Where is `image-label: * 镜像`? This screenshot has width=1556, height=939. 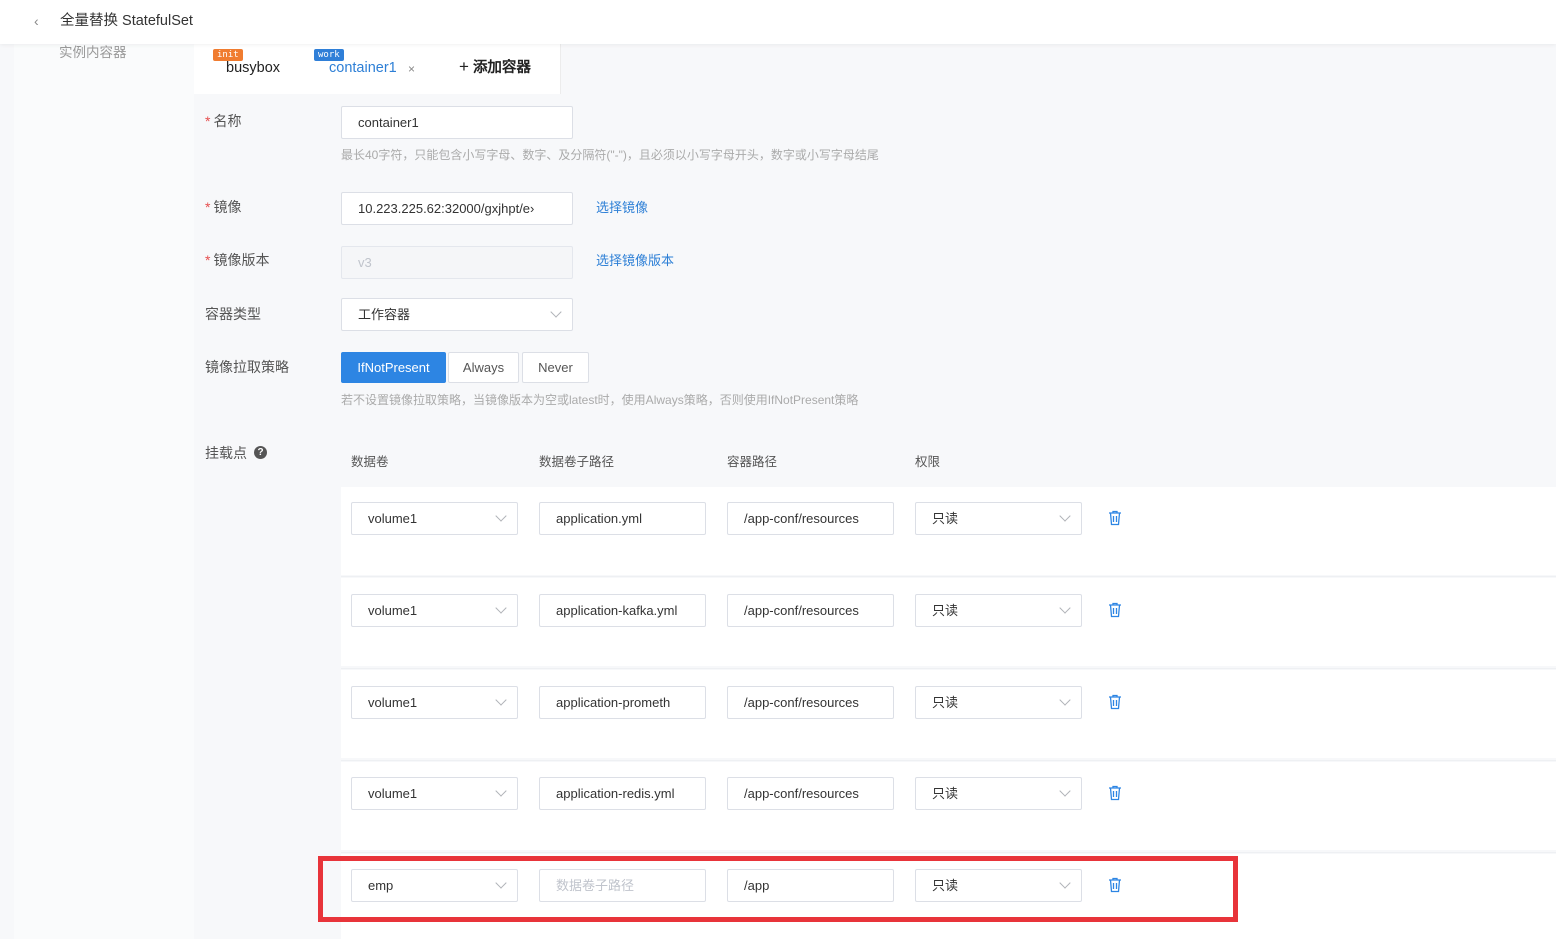 image-label: * 镜像 is located at coordinates (223, 207).